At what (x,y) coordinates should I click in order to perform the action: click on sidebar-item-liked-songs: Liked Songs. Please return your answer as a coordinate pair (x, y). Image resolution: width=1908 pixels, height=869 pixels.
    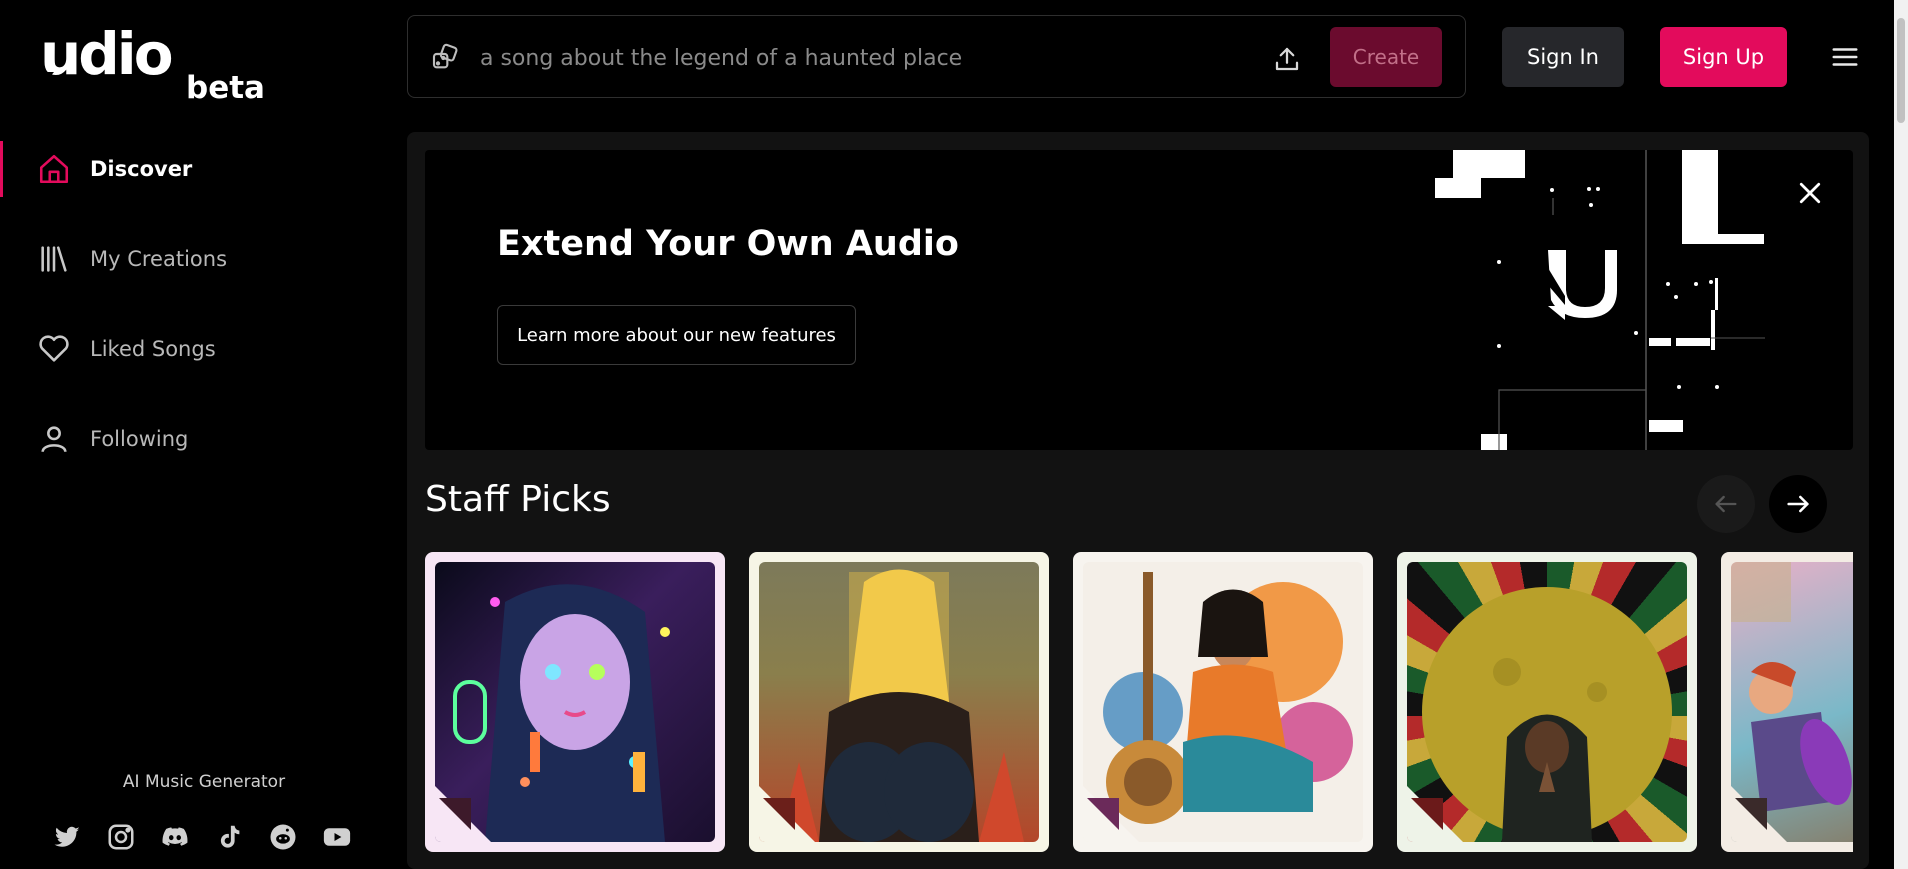
    Looking at the image, I should click on (200, 349).